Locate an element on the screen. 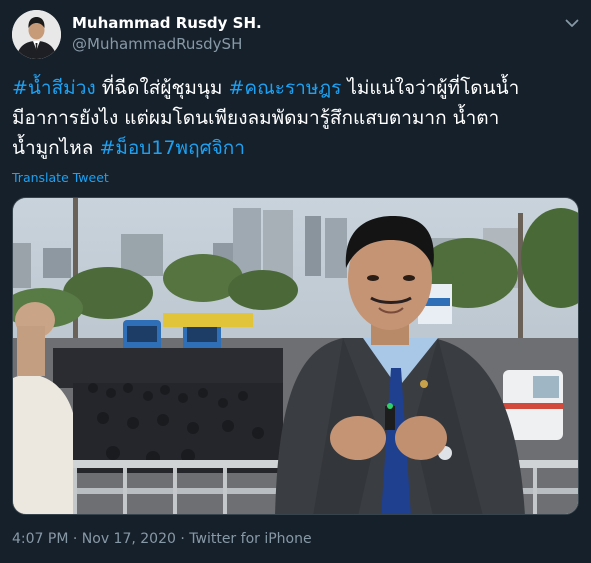 The image size is (591, 563). tweet-date: Nov 17, 2020 is located at coordinates (129, 539).